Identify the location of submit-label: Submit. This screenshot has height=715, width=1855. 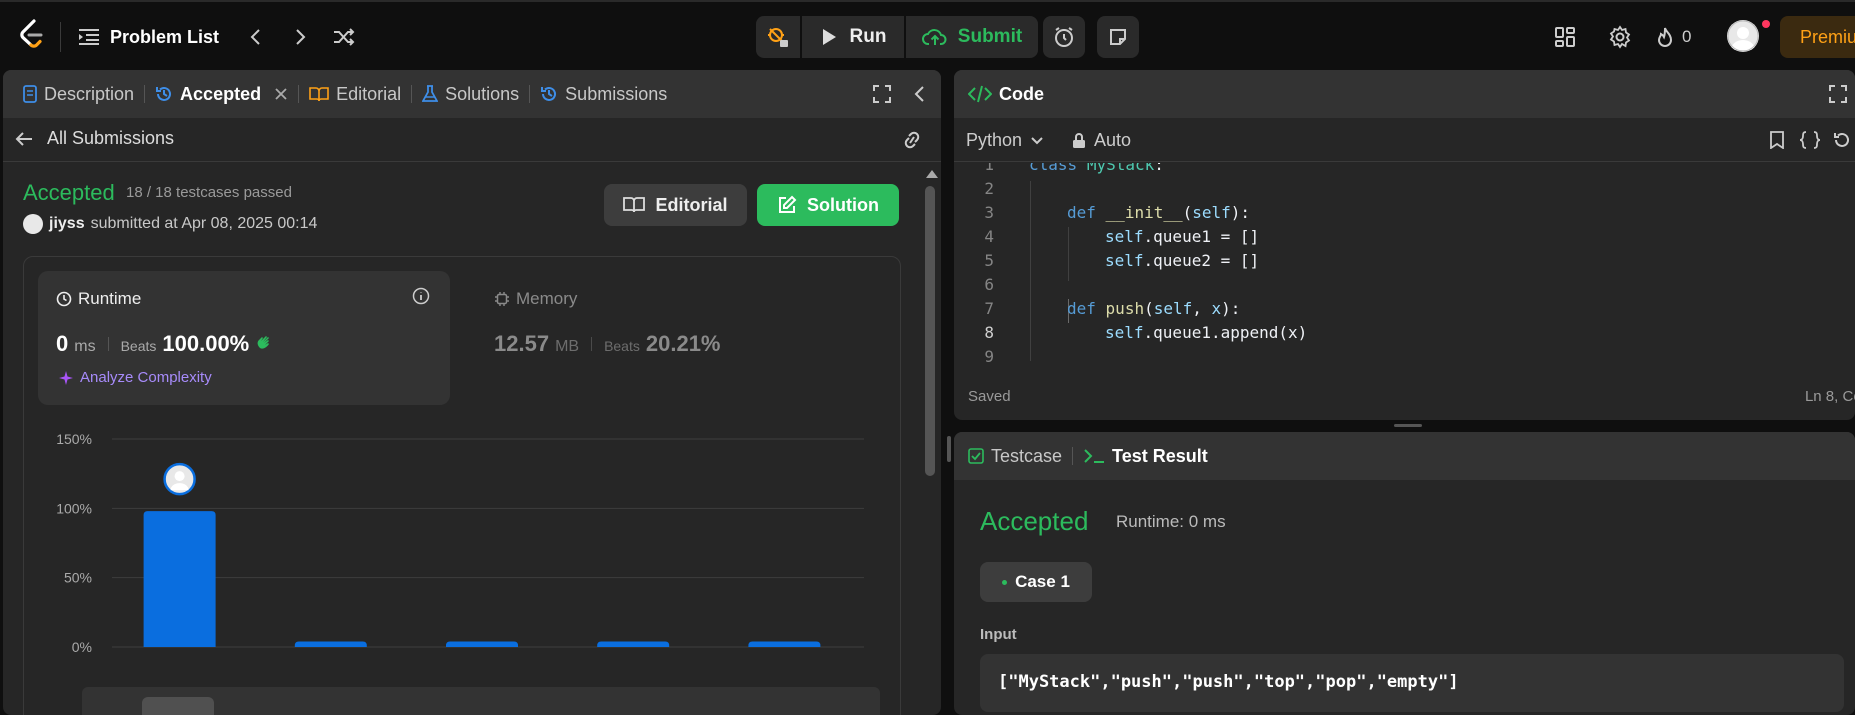
(990, 36).